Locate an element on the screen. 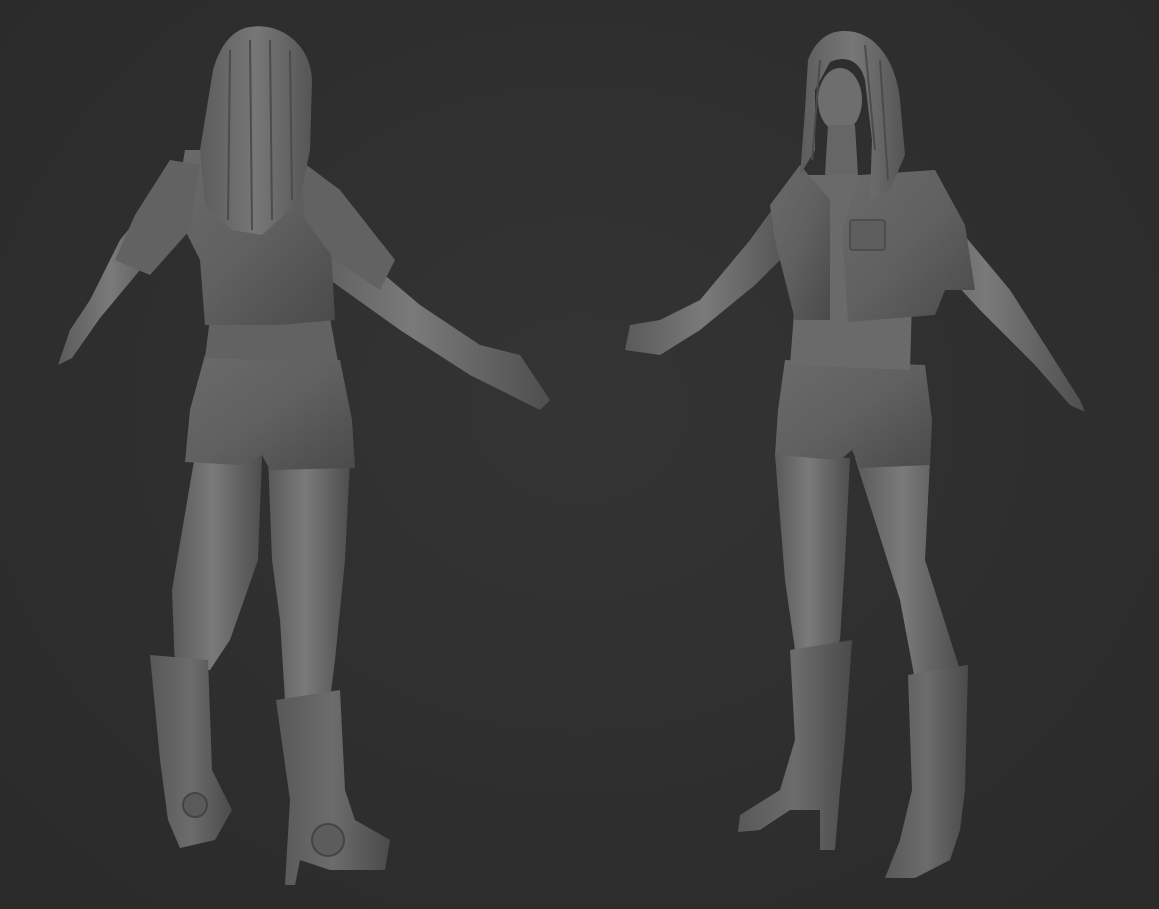  back-right-spur is located at coordinates (328, 840).